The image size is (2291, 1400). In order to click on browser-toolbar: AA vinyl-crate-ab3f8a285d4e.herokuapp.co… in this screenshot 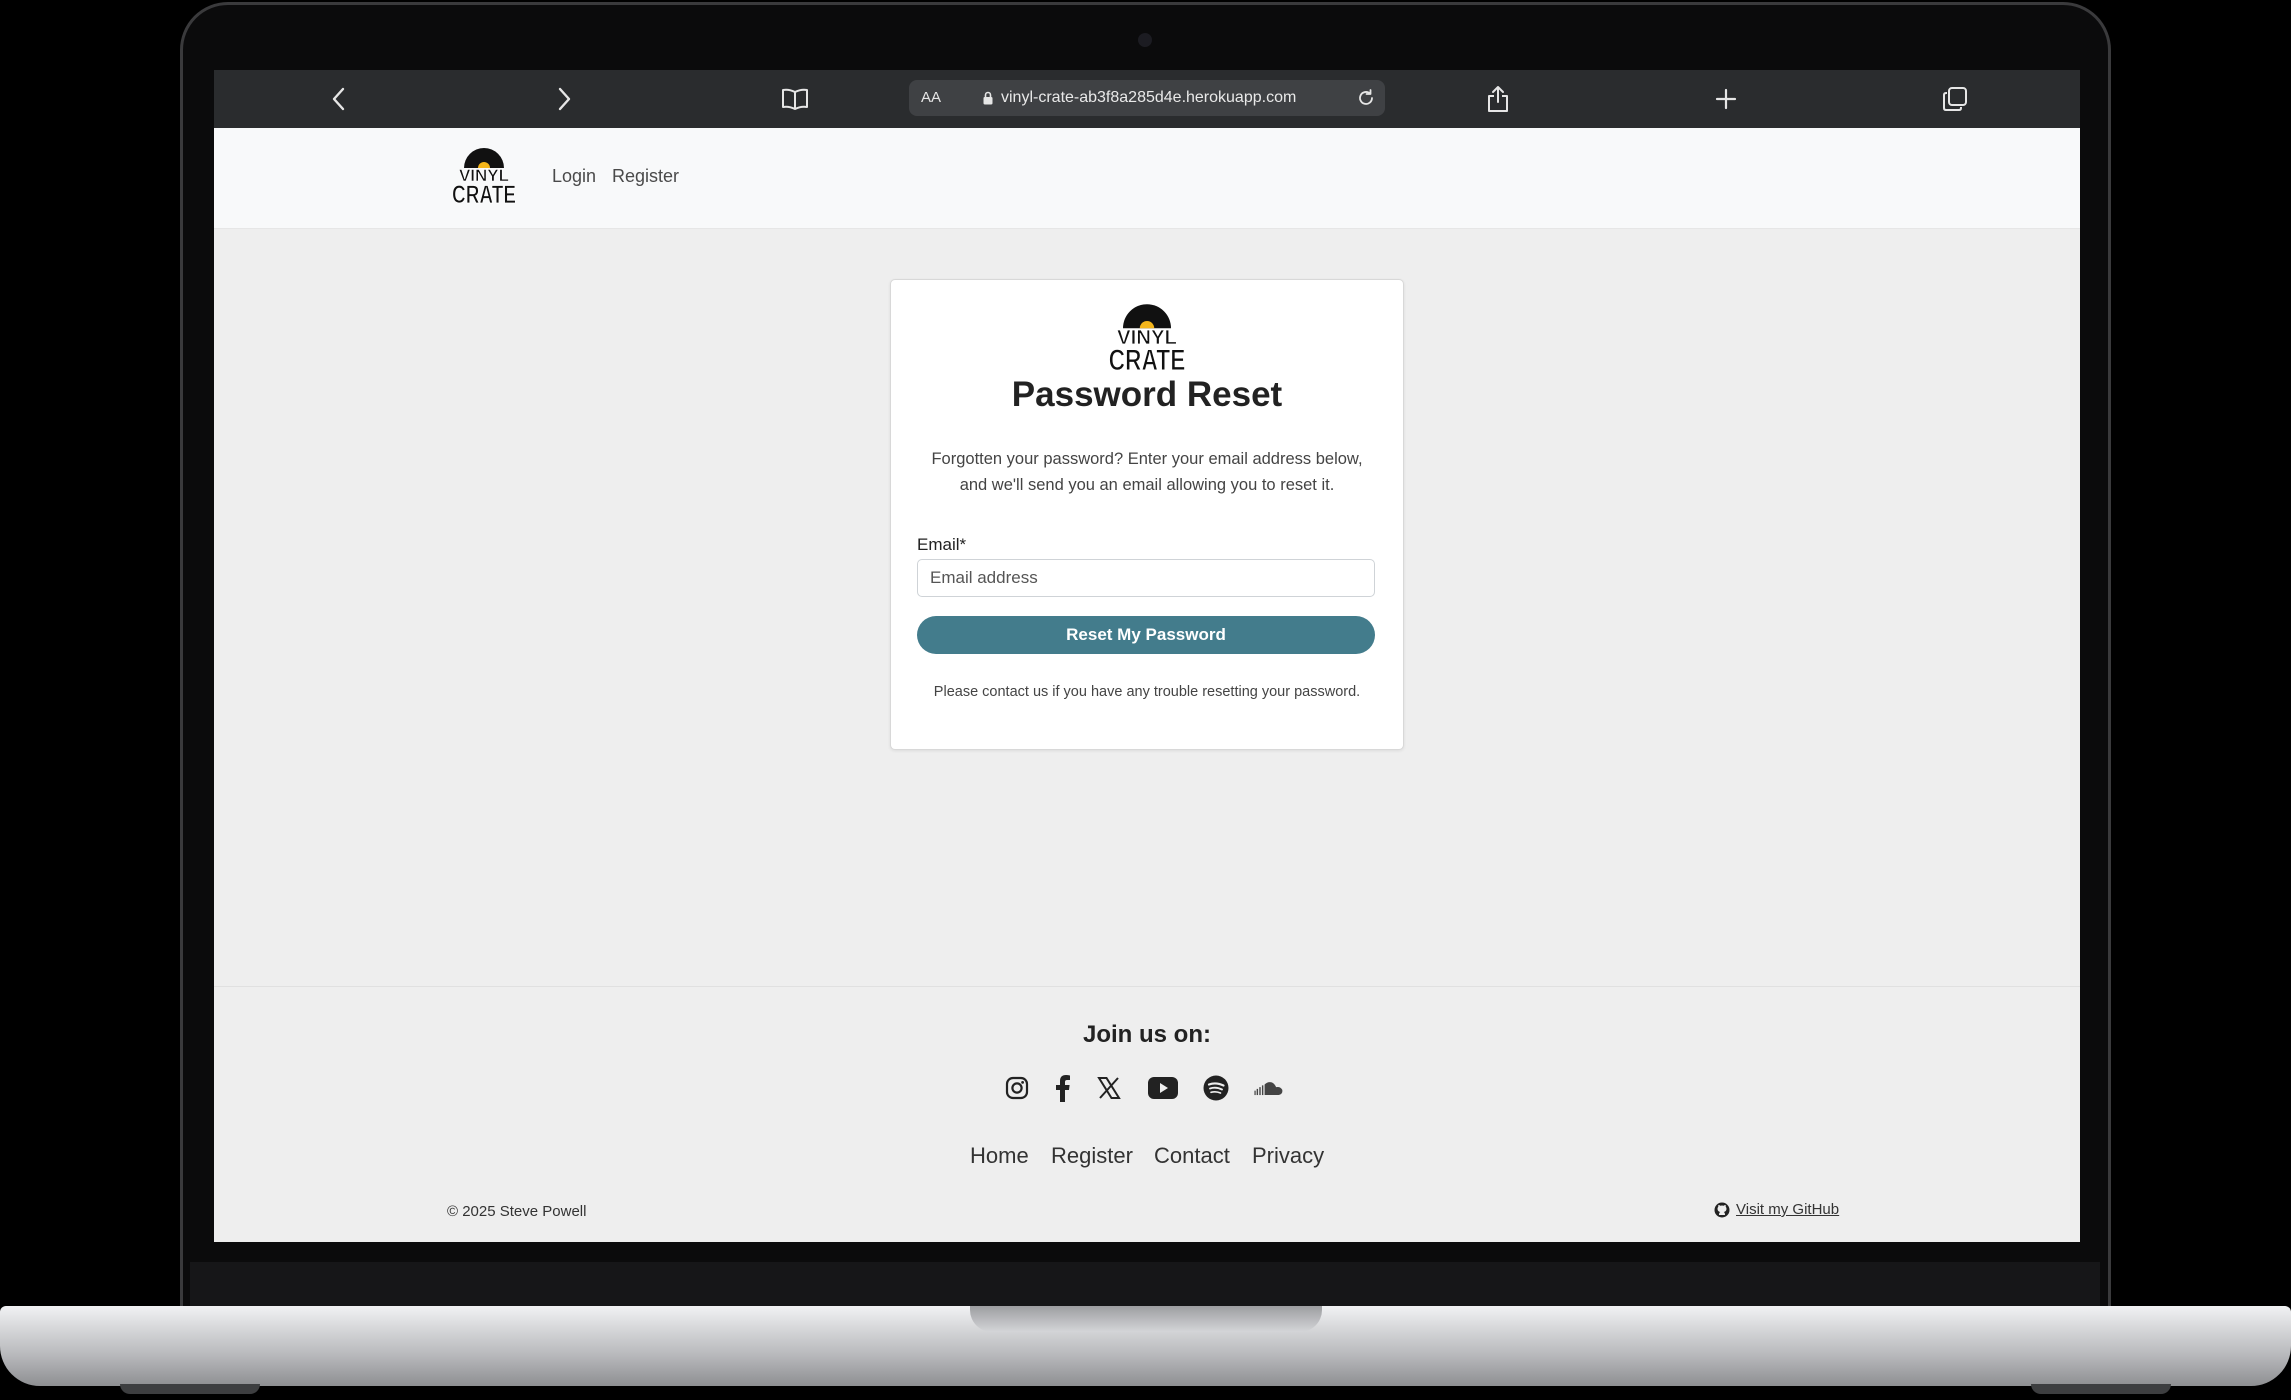, I will do `click(1147, 99)`.